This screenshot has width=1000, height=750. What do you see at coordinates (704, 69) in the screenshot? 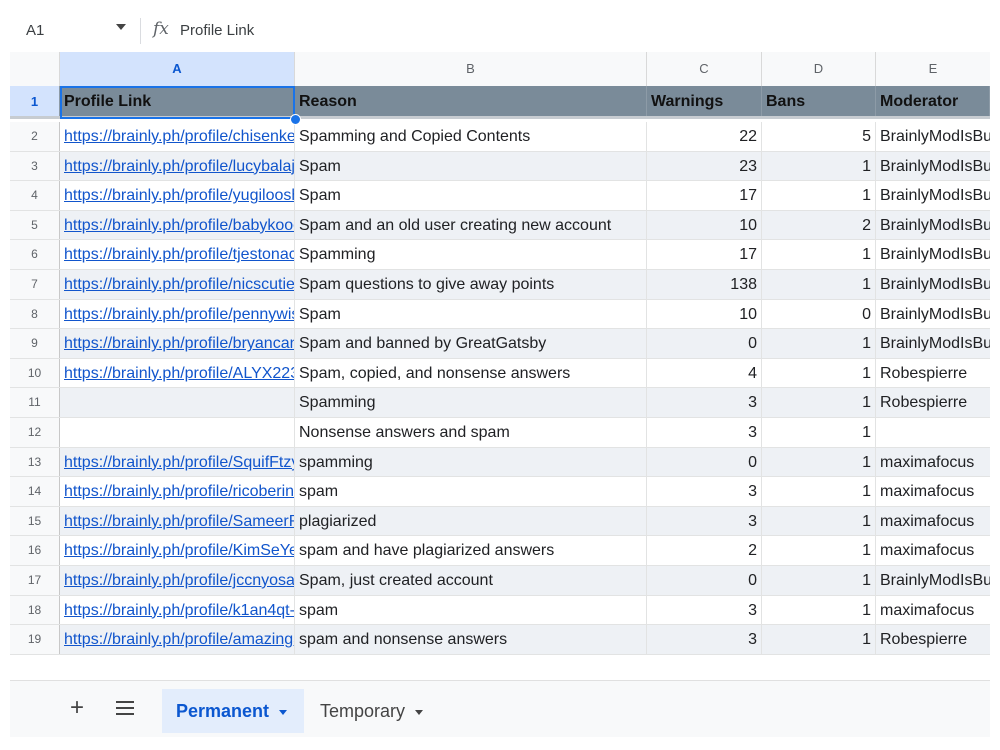
I see `column-header-c: C` at bounding box center [704, 69].